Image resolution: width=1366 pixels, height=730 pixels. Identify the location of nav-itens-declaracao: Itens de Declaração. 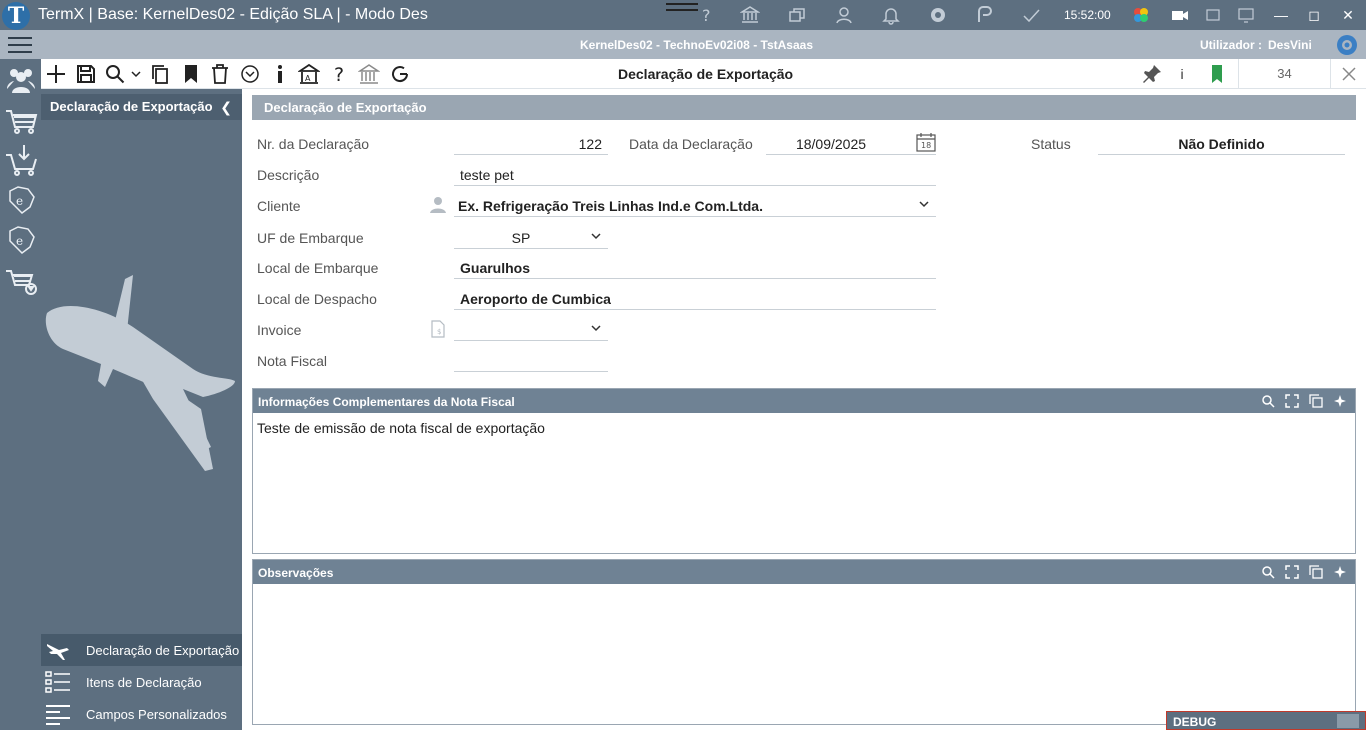
(141, 682).